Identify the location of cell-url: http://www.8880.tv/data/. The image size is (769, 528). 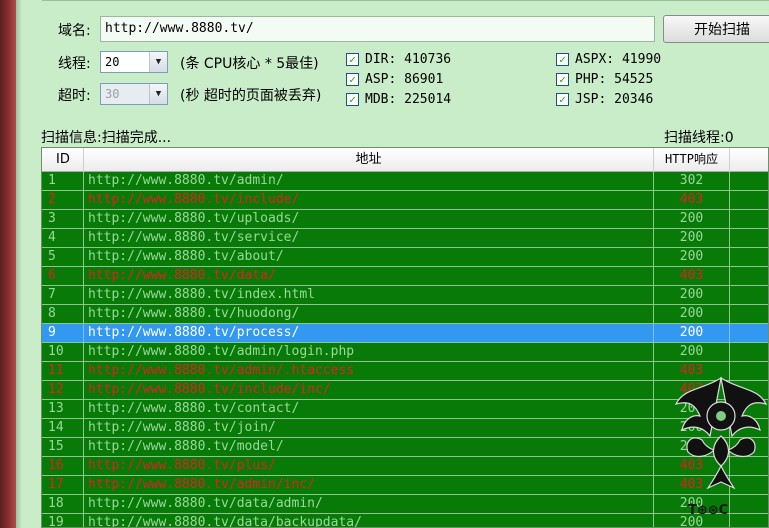
(369, 276).